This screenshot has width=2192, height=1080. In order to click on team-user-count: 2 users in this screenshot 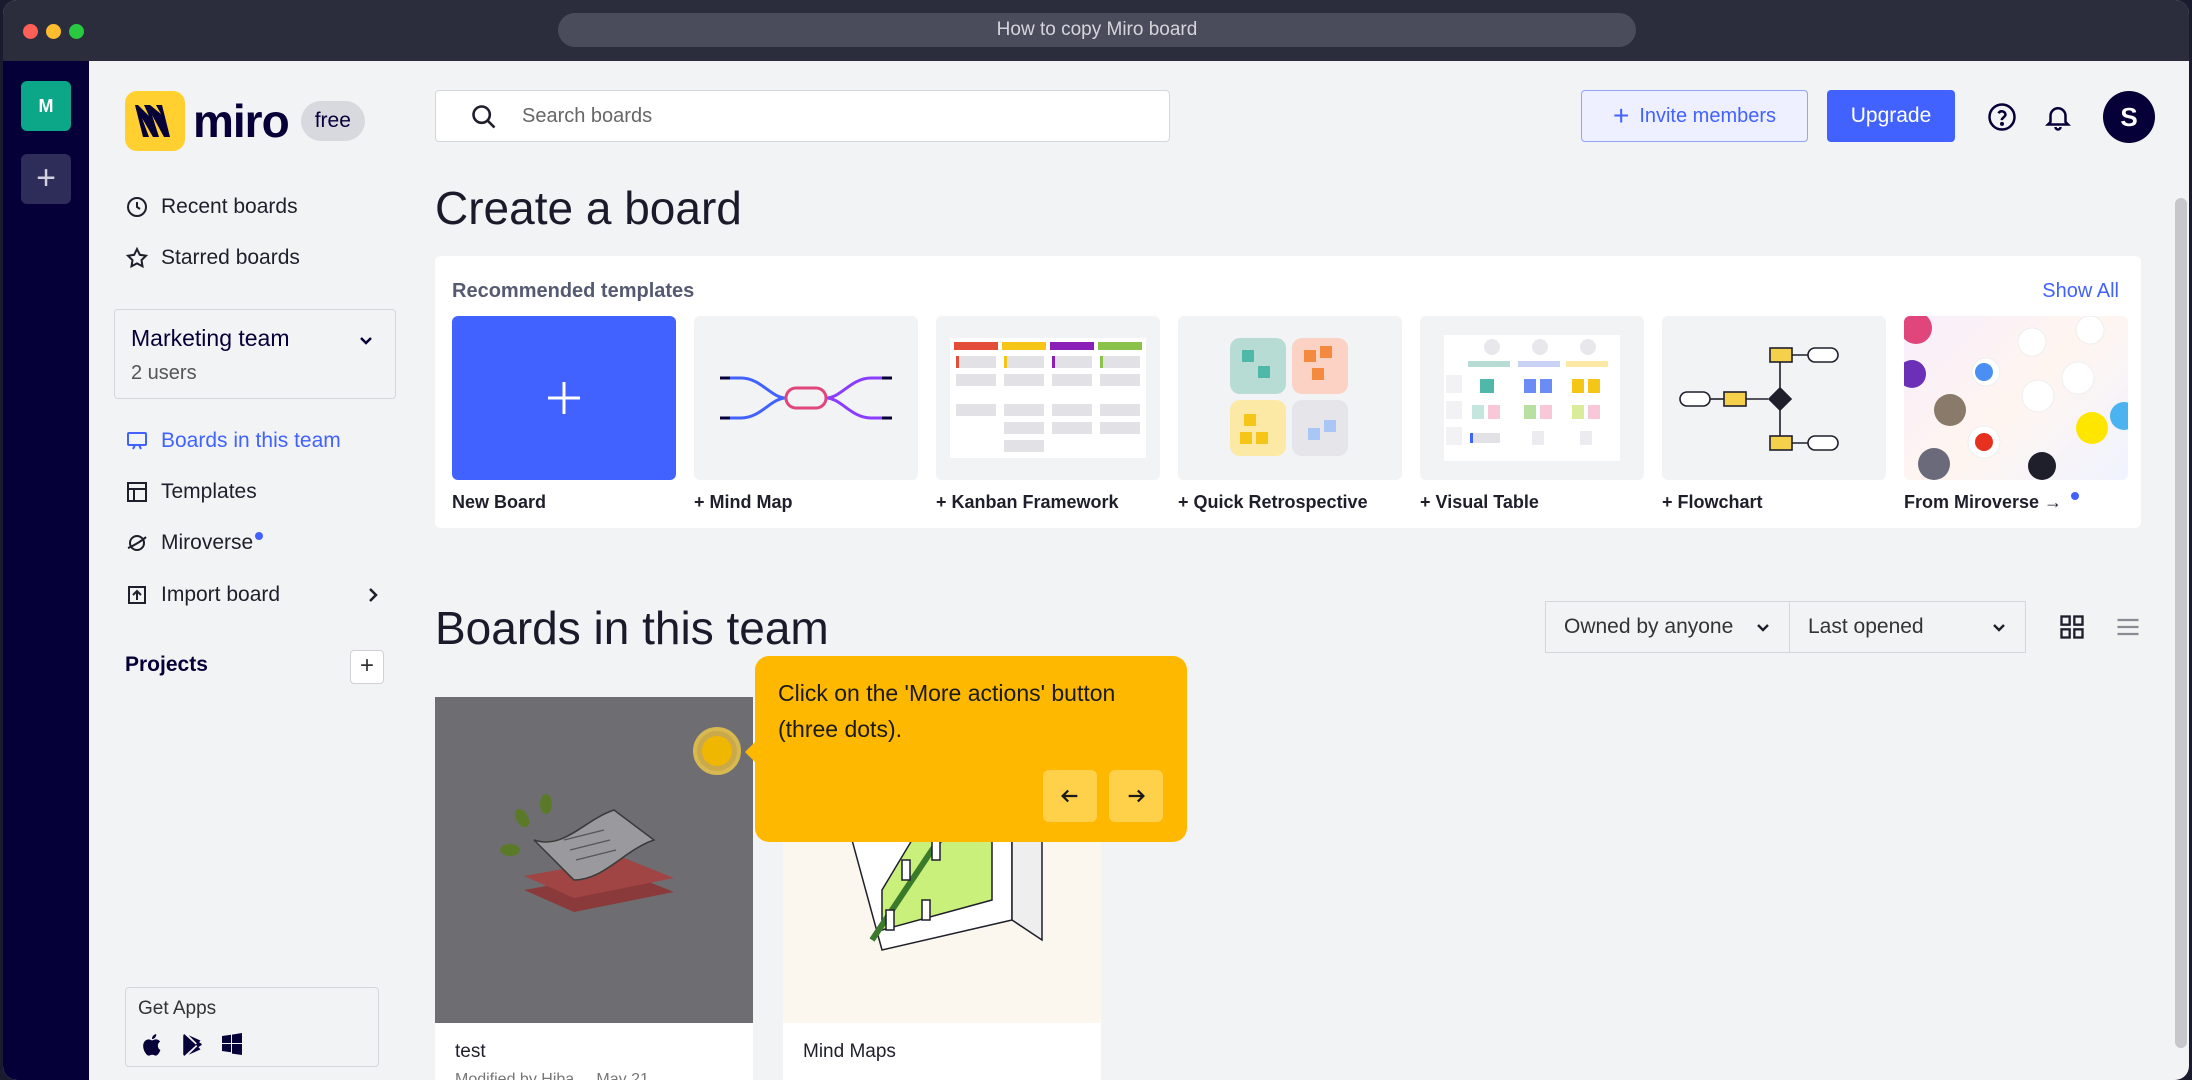, I will do `click(164, 373)`.